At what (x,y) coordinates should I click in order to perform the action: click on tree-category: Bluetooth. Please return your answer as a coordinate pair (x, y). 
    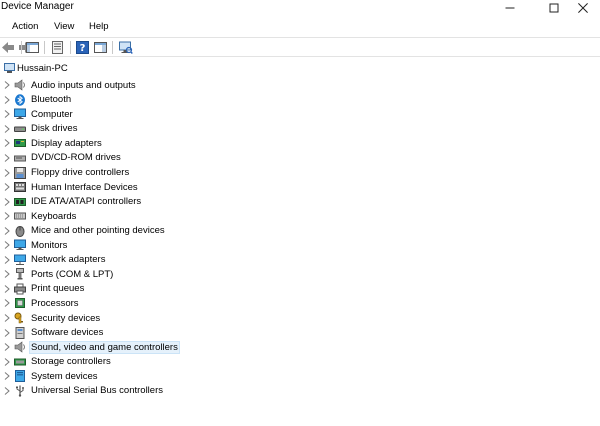
    Looking at the image, I should click on (150, 100).